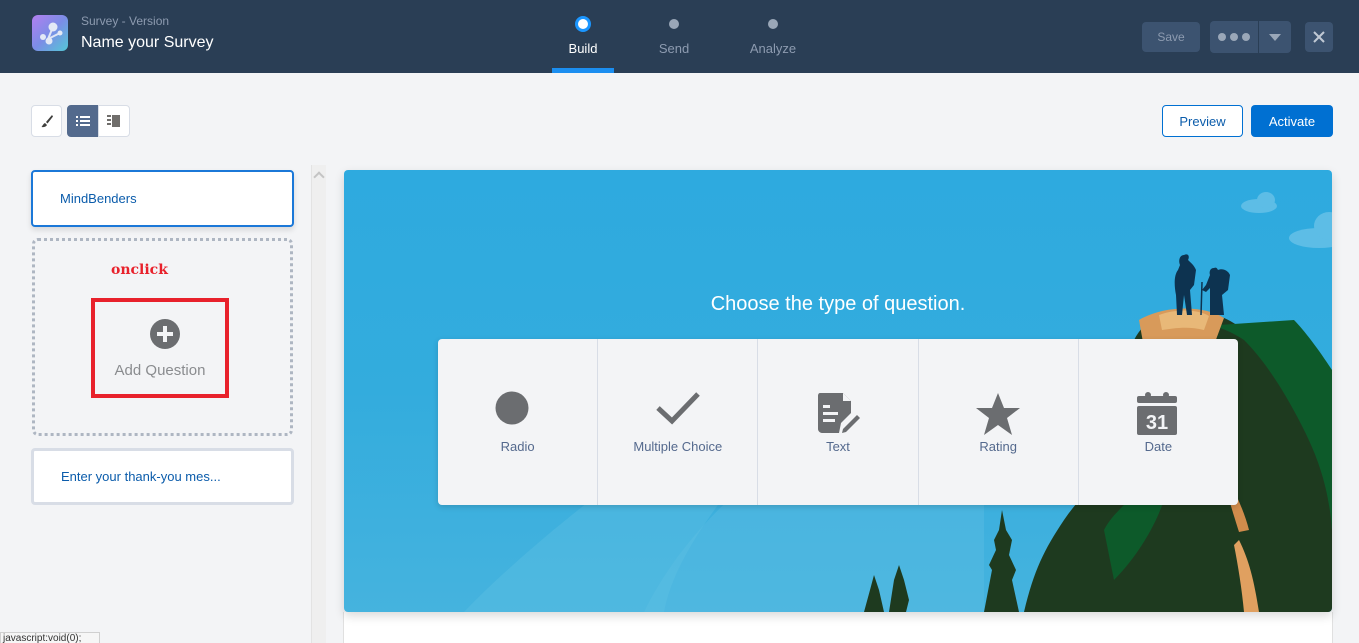  Describe the element at coordinates (583, 48) in the screenshot. I see `step-label: Build` at that location.